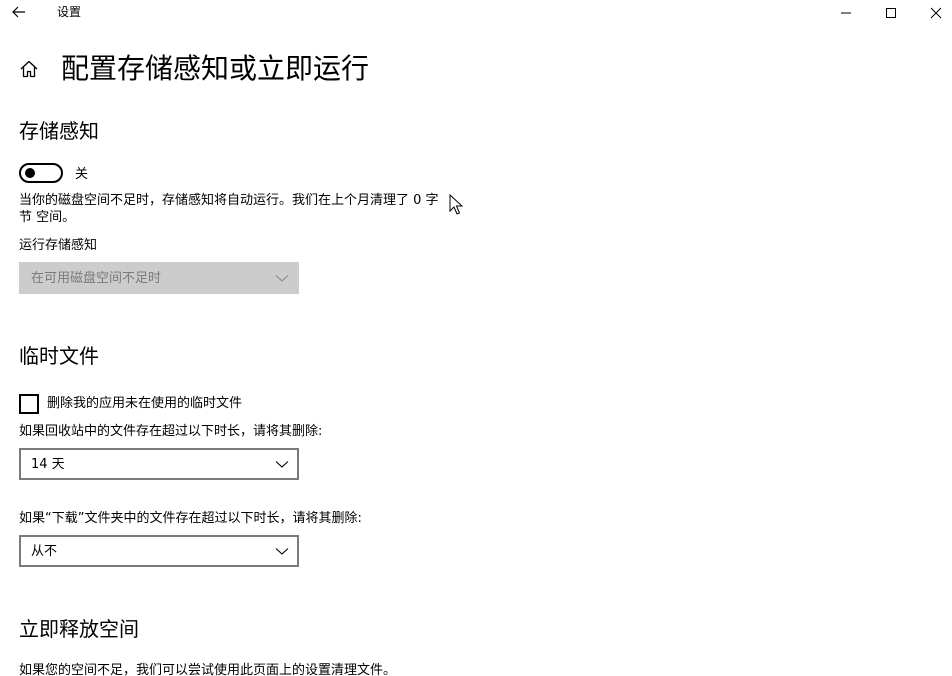 The height and width of the screenshot is (676, 952). I want to click on minimize-icon, so click(846, 12).